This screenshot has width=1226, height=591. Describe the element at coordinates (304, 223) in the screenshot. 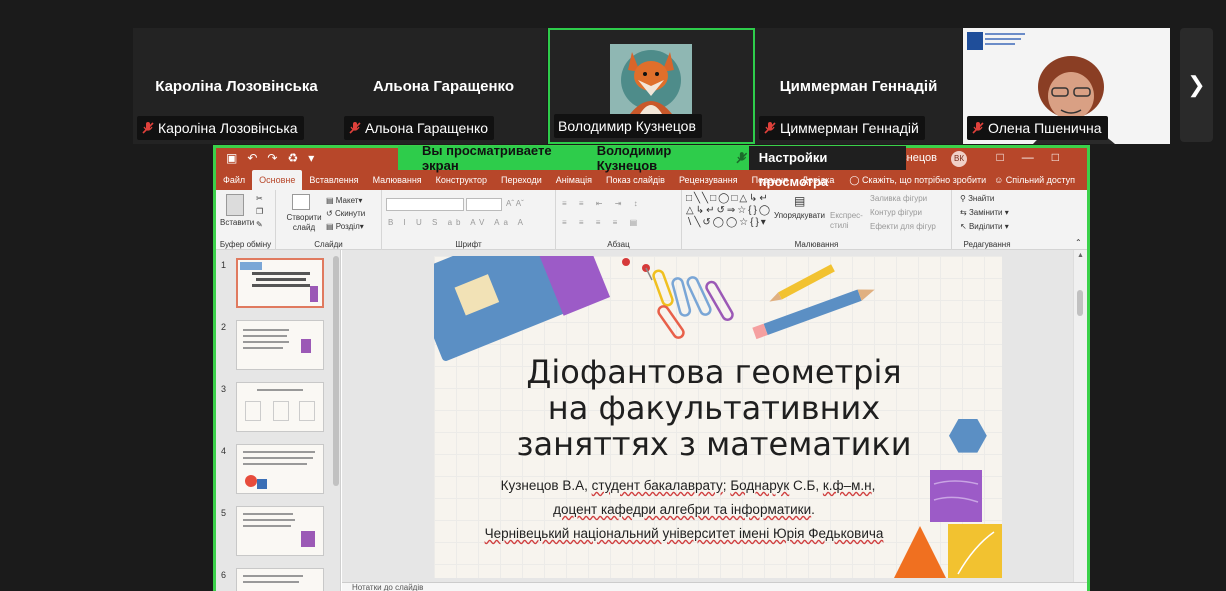

I see `new-slide-button: Створити слайд` at that location.